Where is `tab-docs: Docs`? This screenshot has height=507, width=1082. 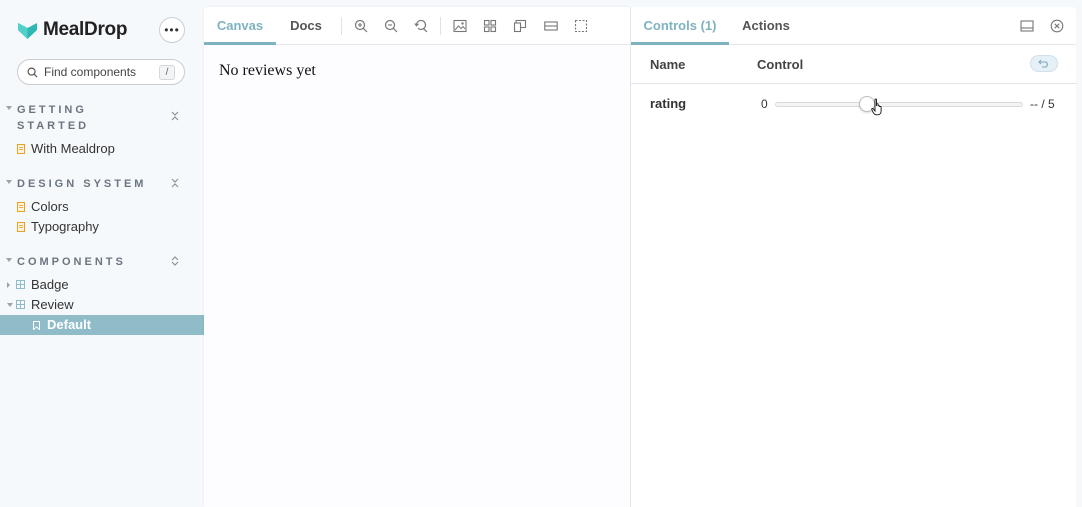
tab-docs: Docs is located at coordinates (306, 26).